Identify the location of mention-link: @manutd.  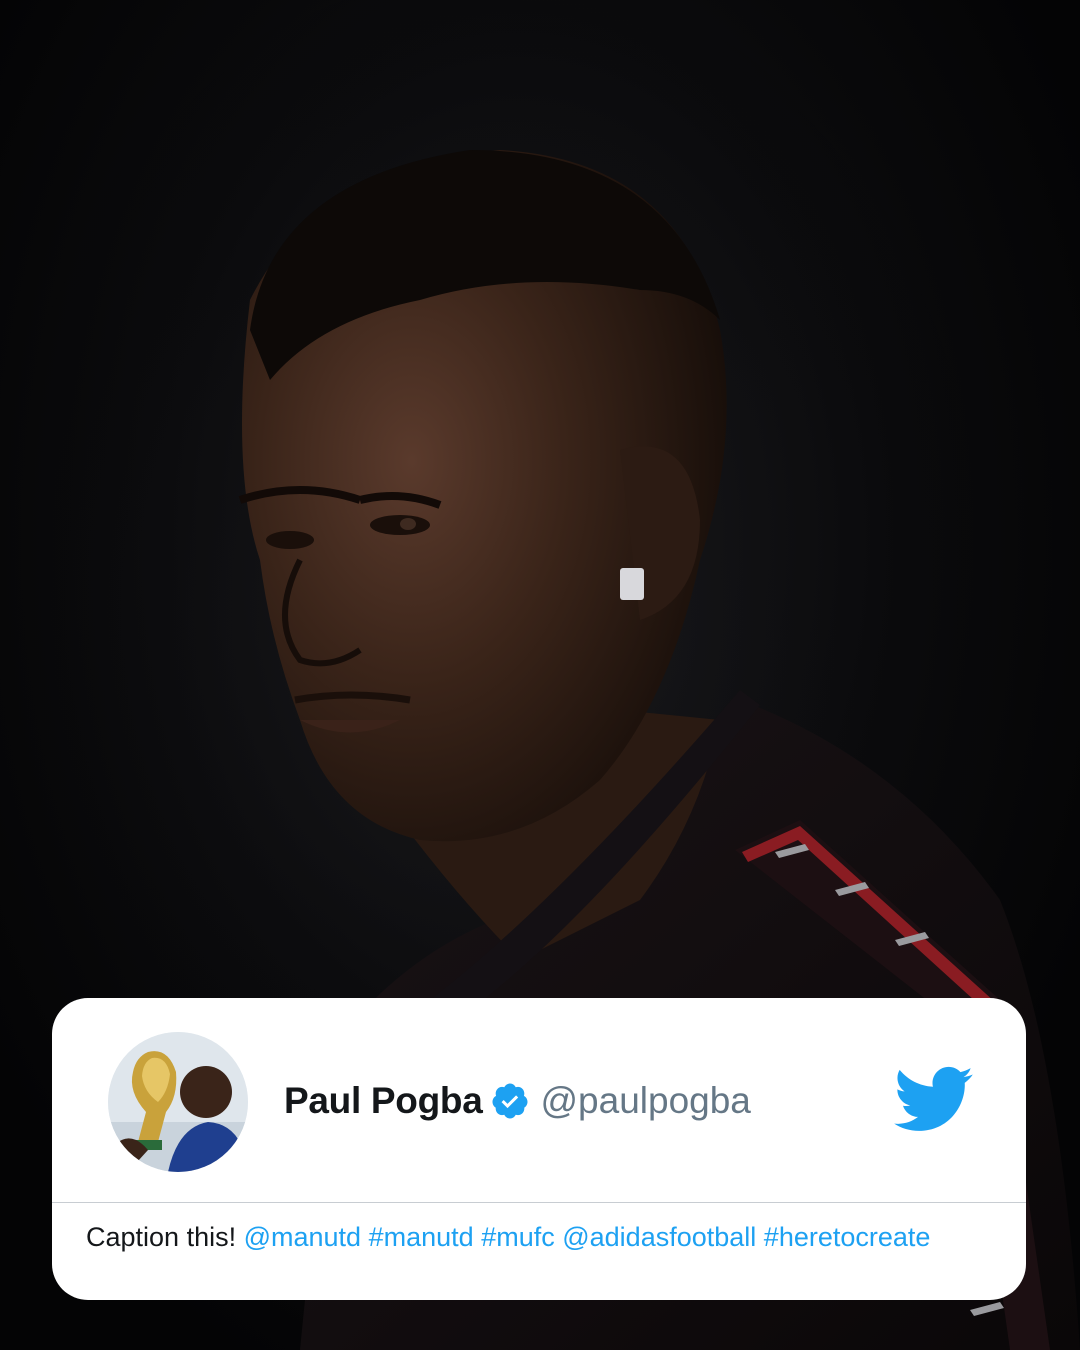
(302, 1237).